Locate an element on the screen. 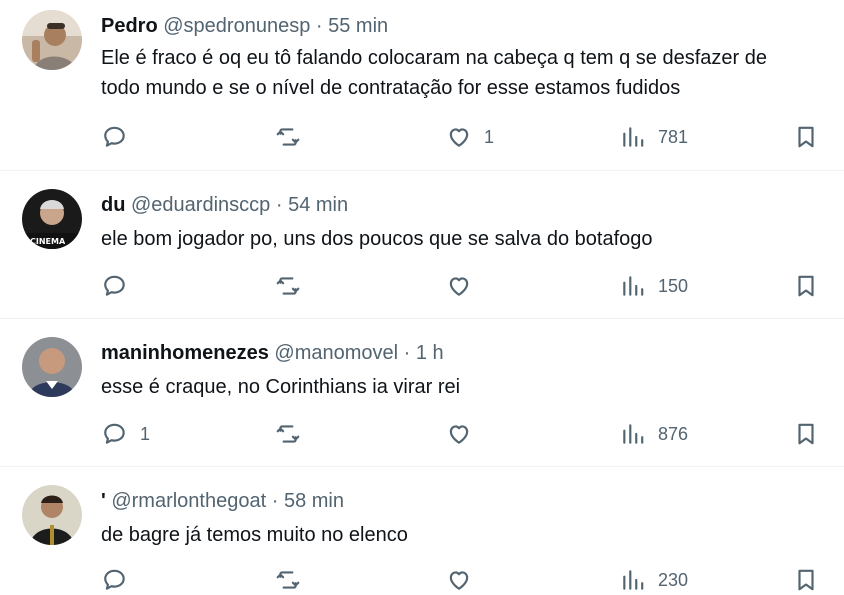 The height and width of the screenshot is (595, 844). author-handle: @spedronunesp is located at coordinates (236, 26).